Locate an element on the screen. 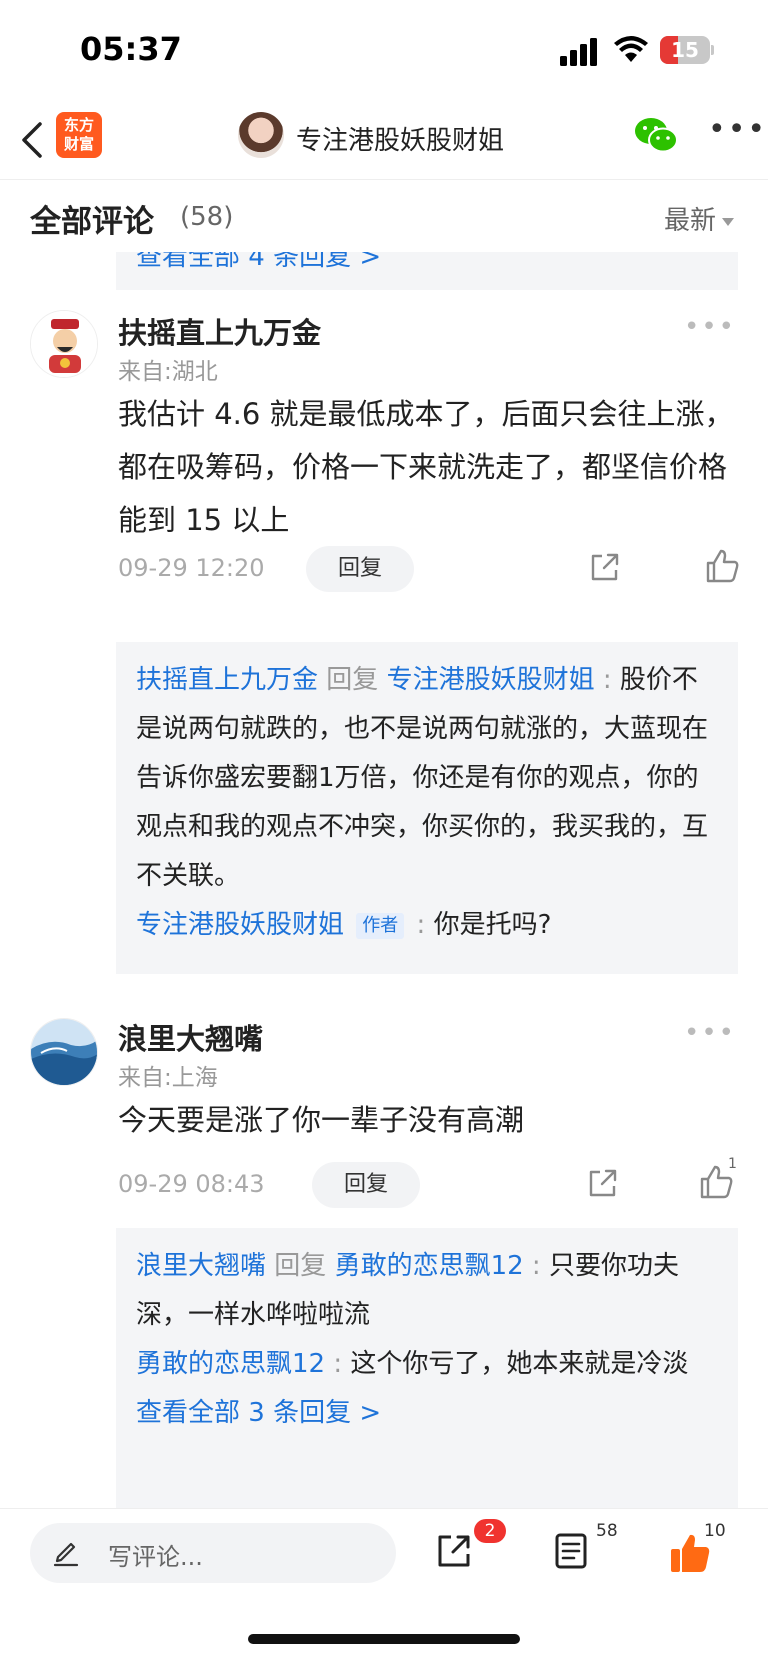 This screenshot has height=1663, width=768. reply-item: 专注港股妖股财姐 作者 : 你是托吗? is located at coordinates (427, 925).